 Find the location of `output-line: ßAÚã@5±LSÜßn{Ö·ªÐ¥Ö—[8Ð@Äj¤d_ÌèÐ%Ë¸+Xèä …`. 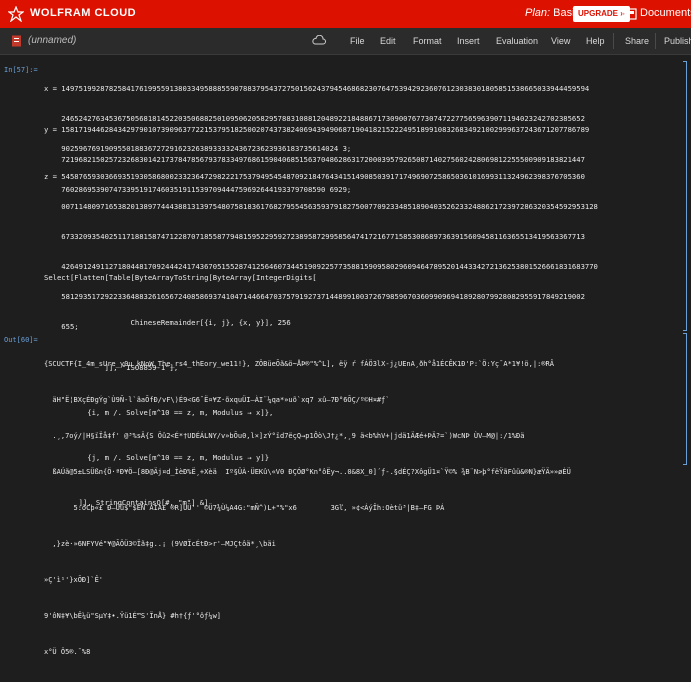

output-line: ßAÚã@5±LSÜßn{Ö·ªÐ¥Ö—[8Ð@Äj¤d_ÌèÐ%Ë¸+Xèä … is located at coordinates (307, 472).